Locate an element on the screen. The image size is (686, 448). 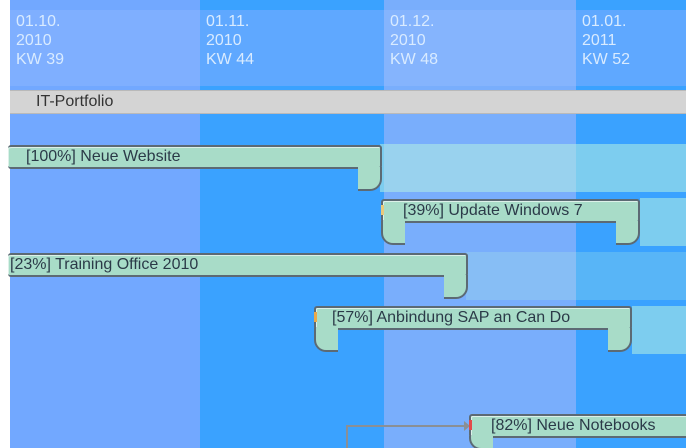
task-tail is located at coordinates (481, 442).